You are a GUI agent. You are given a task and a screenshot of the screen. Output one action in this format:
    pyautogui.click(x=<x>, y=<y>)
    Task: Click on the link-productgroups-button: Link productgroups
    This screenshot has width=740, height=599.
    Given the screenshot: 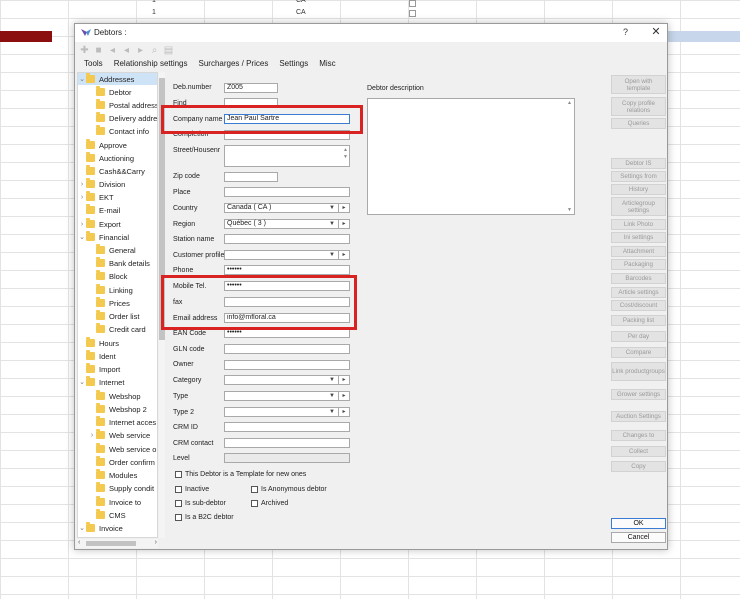 What is the action you would take?
    pyautogui.click(x=638, y=371)
    